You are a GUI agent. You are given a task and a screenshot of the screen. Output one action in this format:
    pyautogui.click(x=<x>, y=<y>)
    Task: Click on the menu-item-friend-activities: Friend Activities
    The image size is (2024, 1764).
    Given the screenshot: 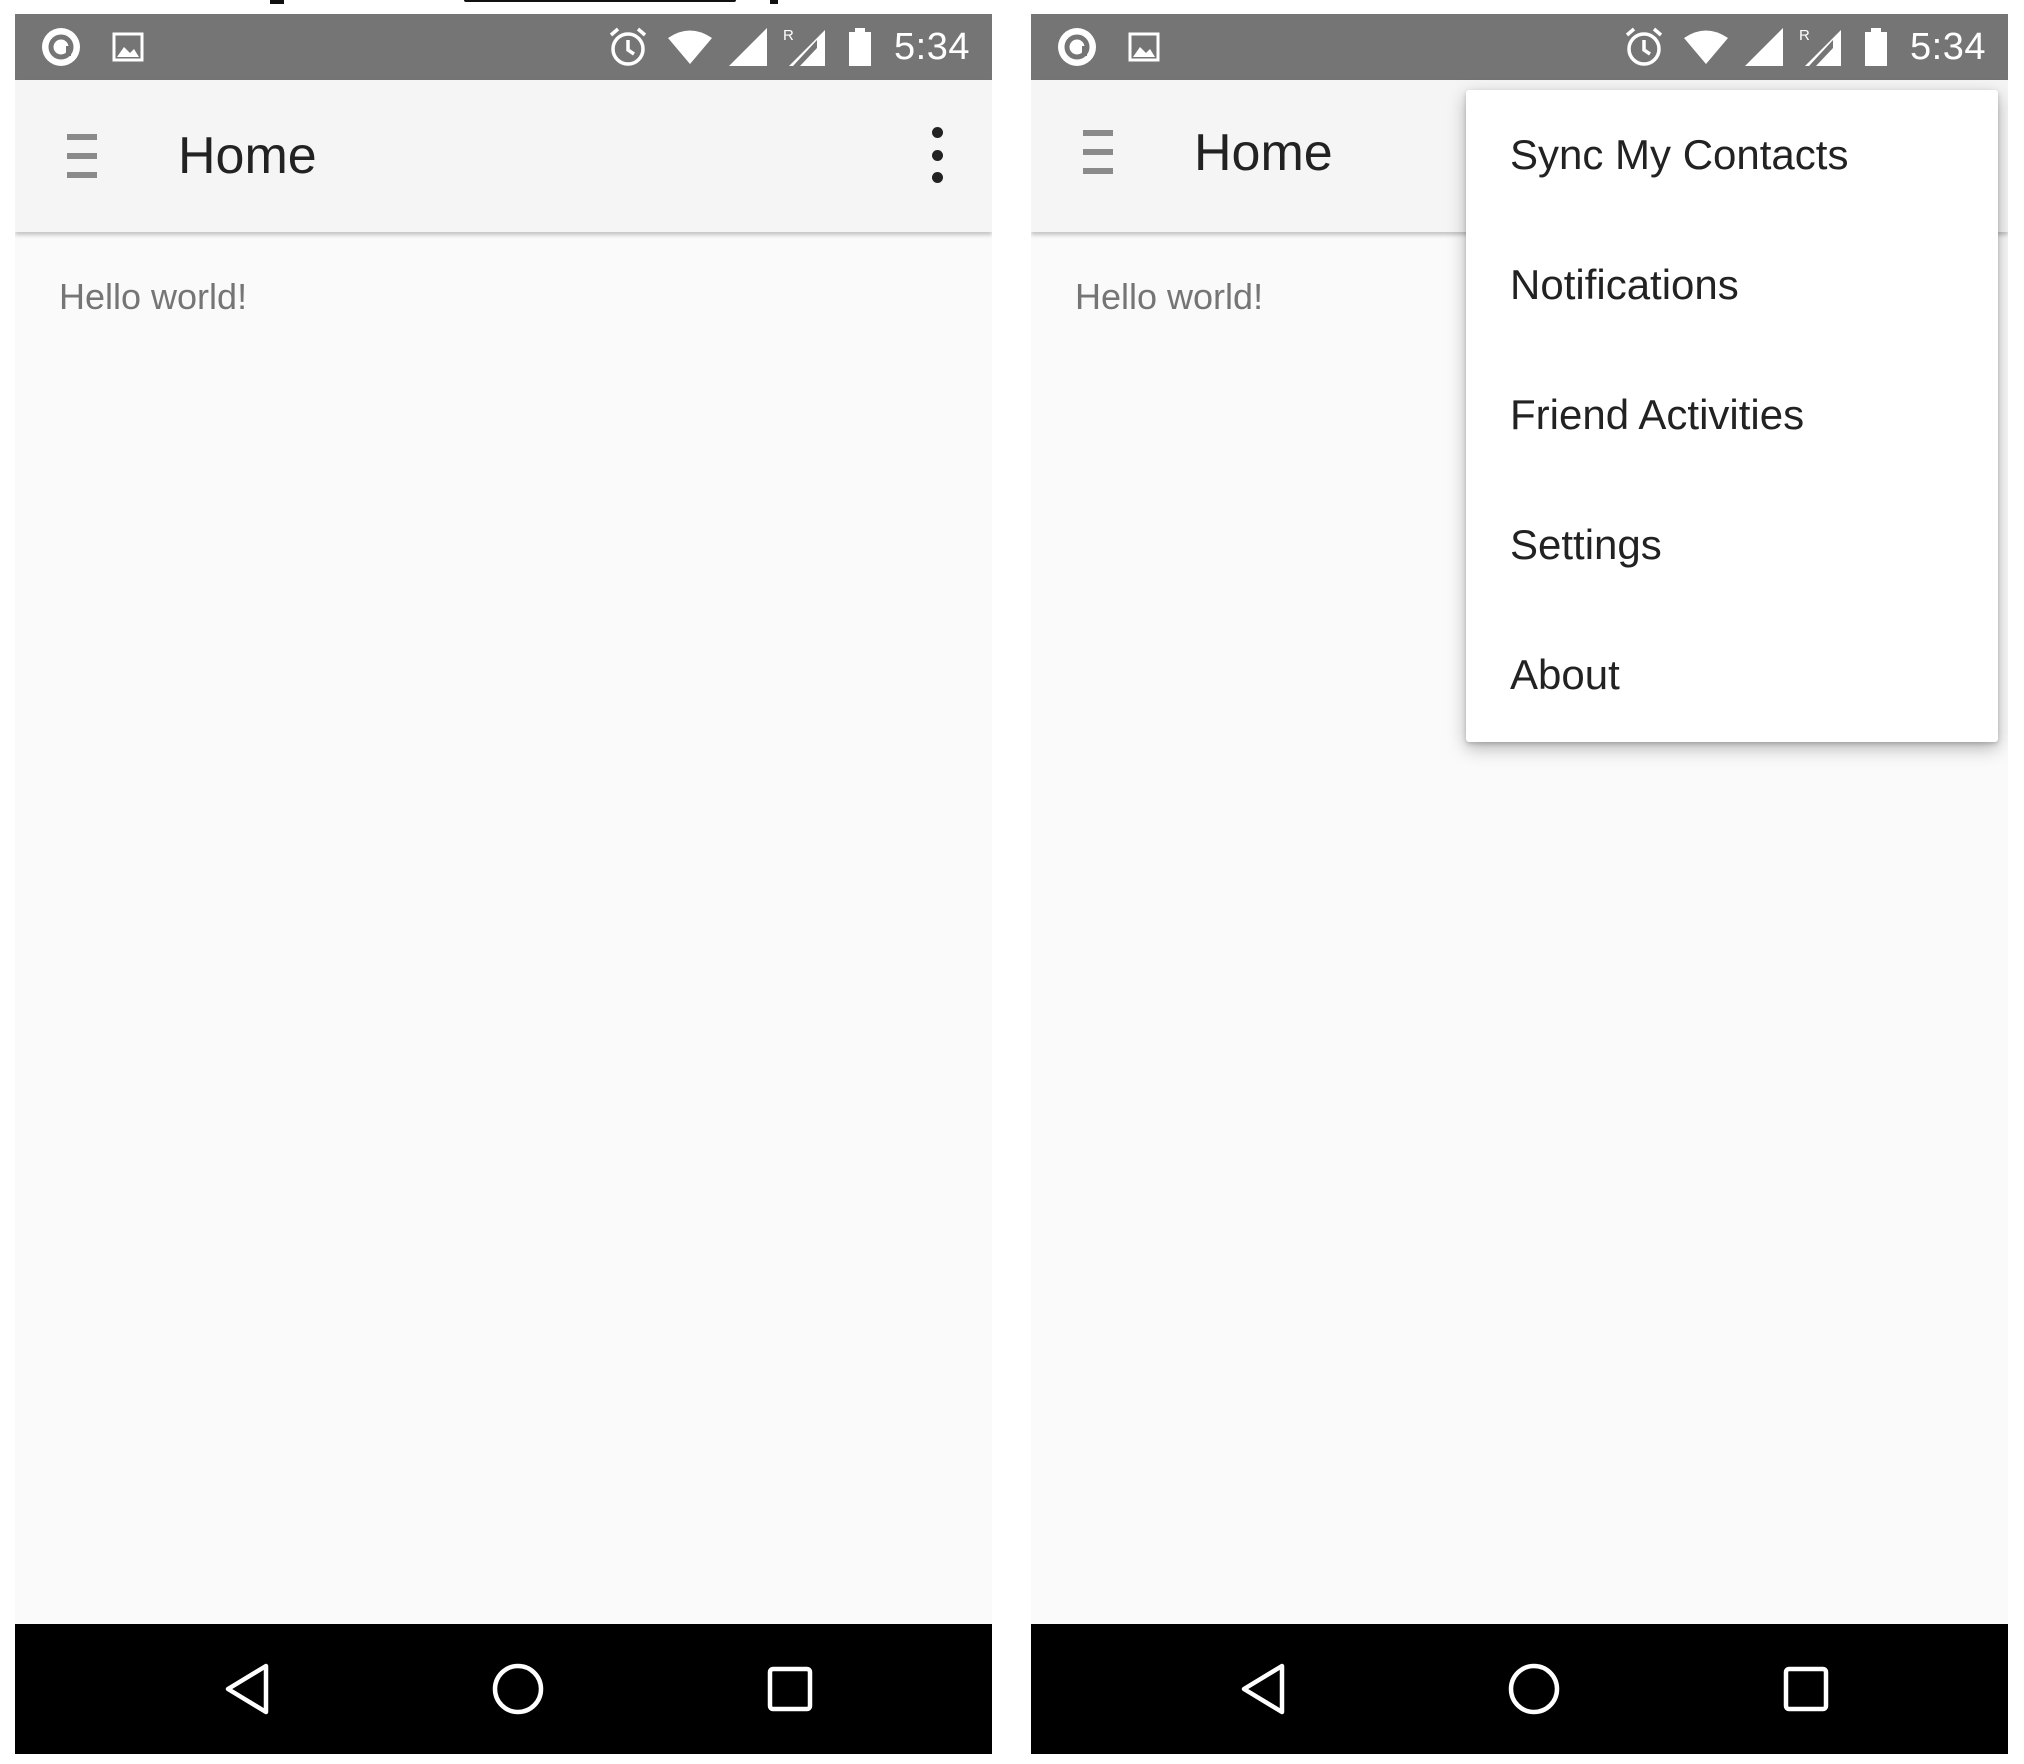 What is the action you would take?
    pyautogui.click(x=1732, y=415)
    